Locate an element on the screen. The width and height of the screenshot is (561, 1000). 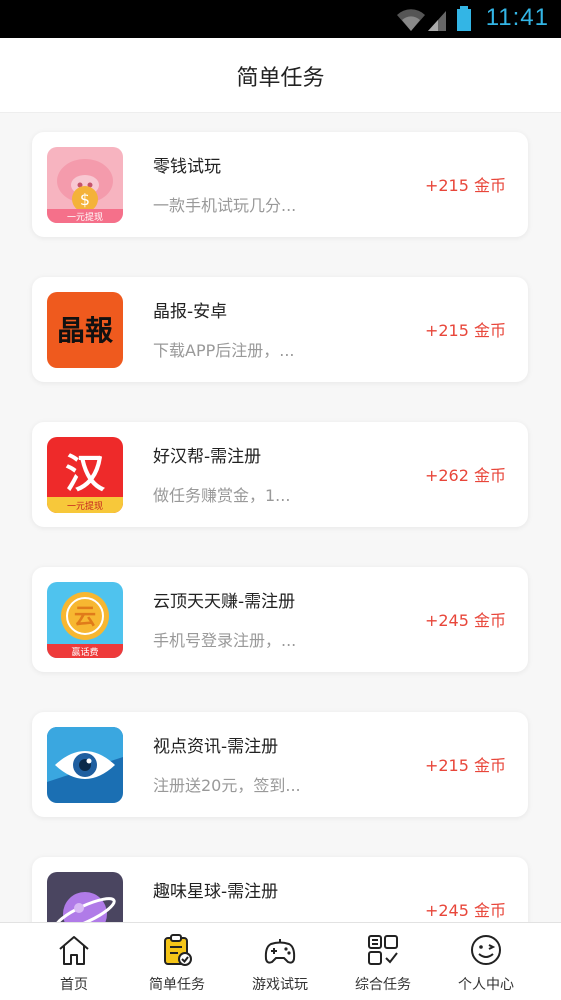
svg-text: 赢话费 is located at coordinates (84, 652).